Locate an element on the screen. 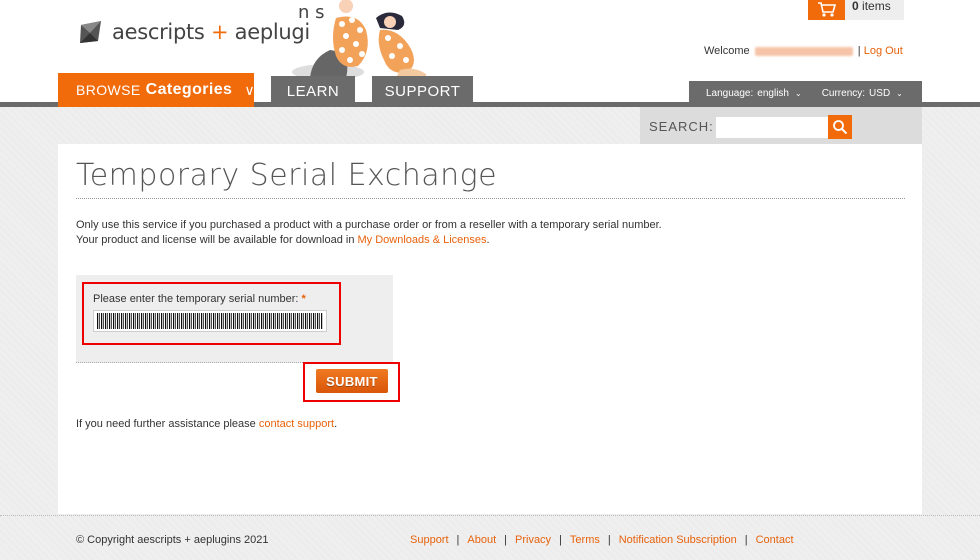 This screenshot has width=980, height=560. tab-support: SUPPORT is located at coordinates (422, 91).